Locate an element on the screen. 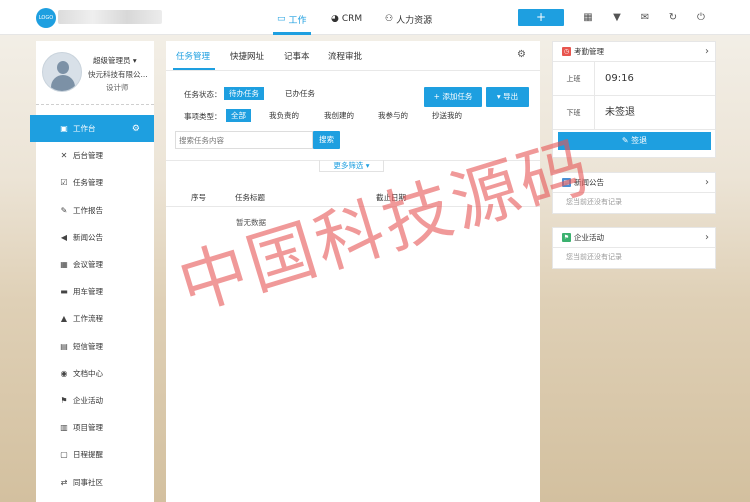 This screenshot has height=502, width=750. shirt-icon: ▼ is located at coordinates (617, 18).